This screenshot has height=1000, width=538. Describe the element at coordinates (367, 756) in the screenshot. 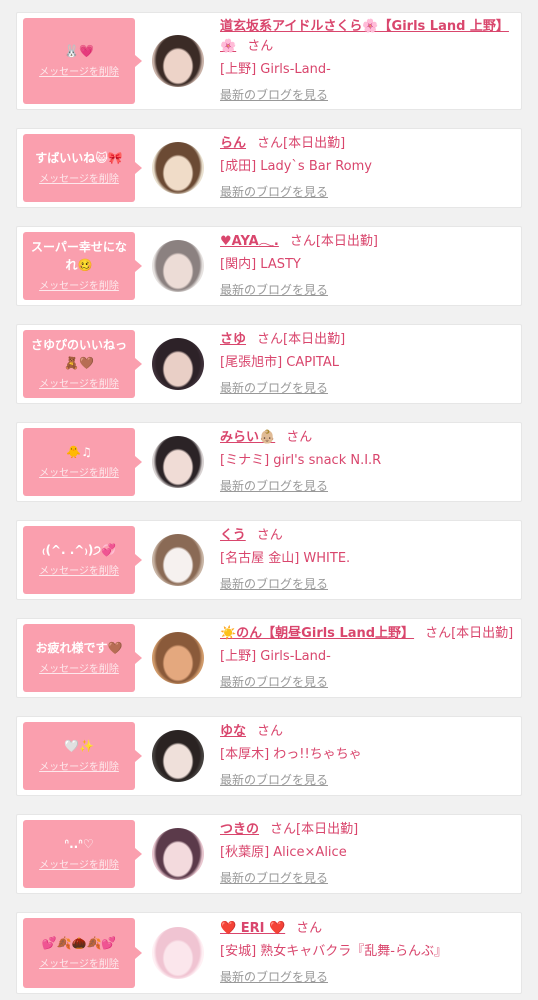

I see `cast-info: ゆな さん [本厚木] わっ!!ちゃちゃ 最新のブログを見る` at that location.